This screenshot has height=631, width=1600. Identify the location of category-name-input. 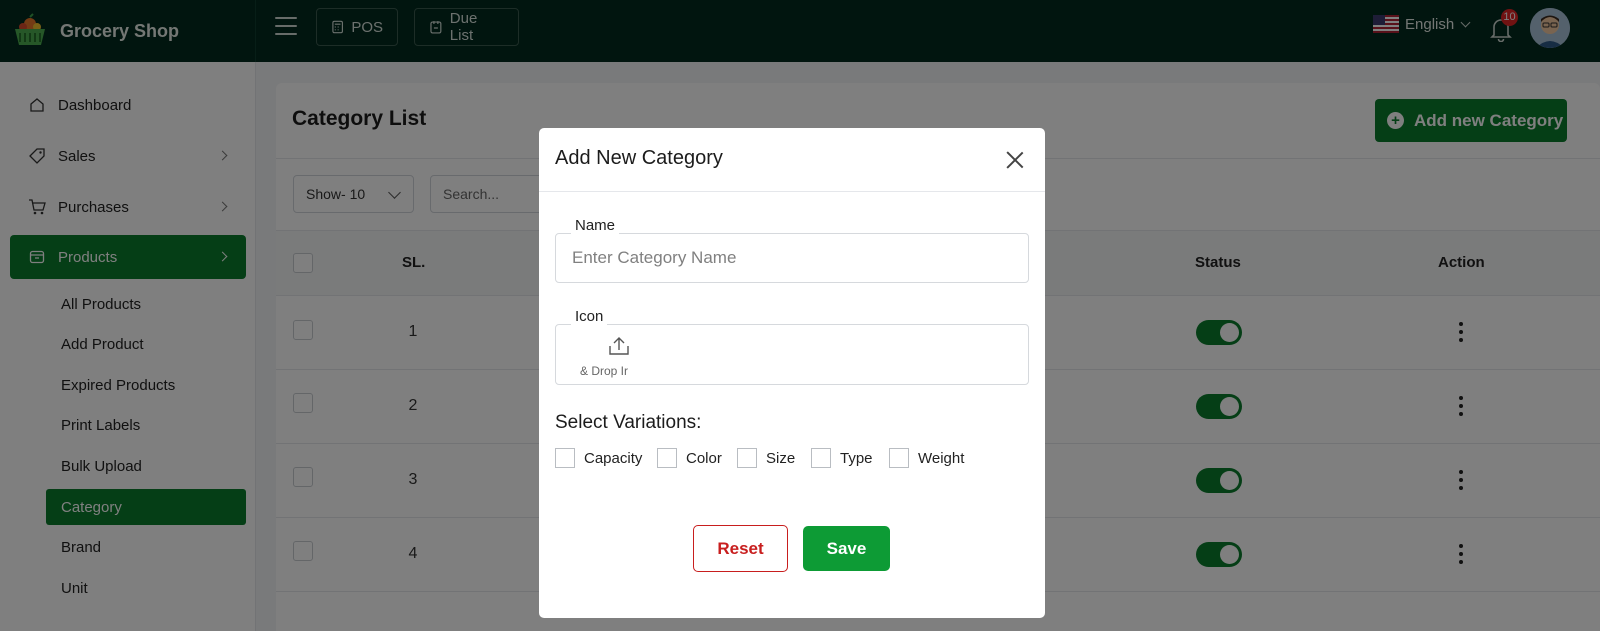
(787, 258).